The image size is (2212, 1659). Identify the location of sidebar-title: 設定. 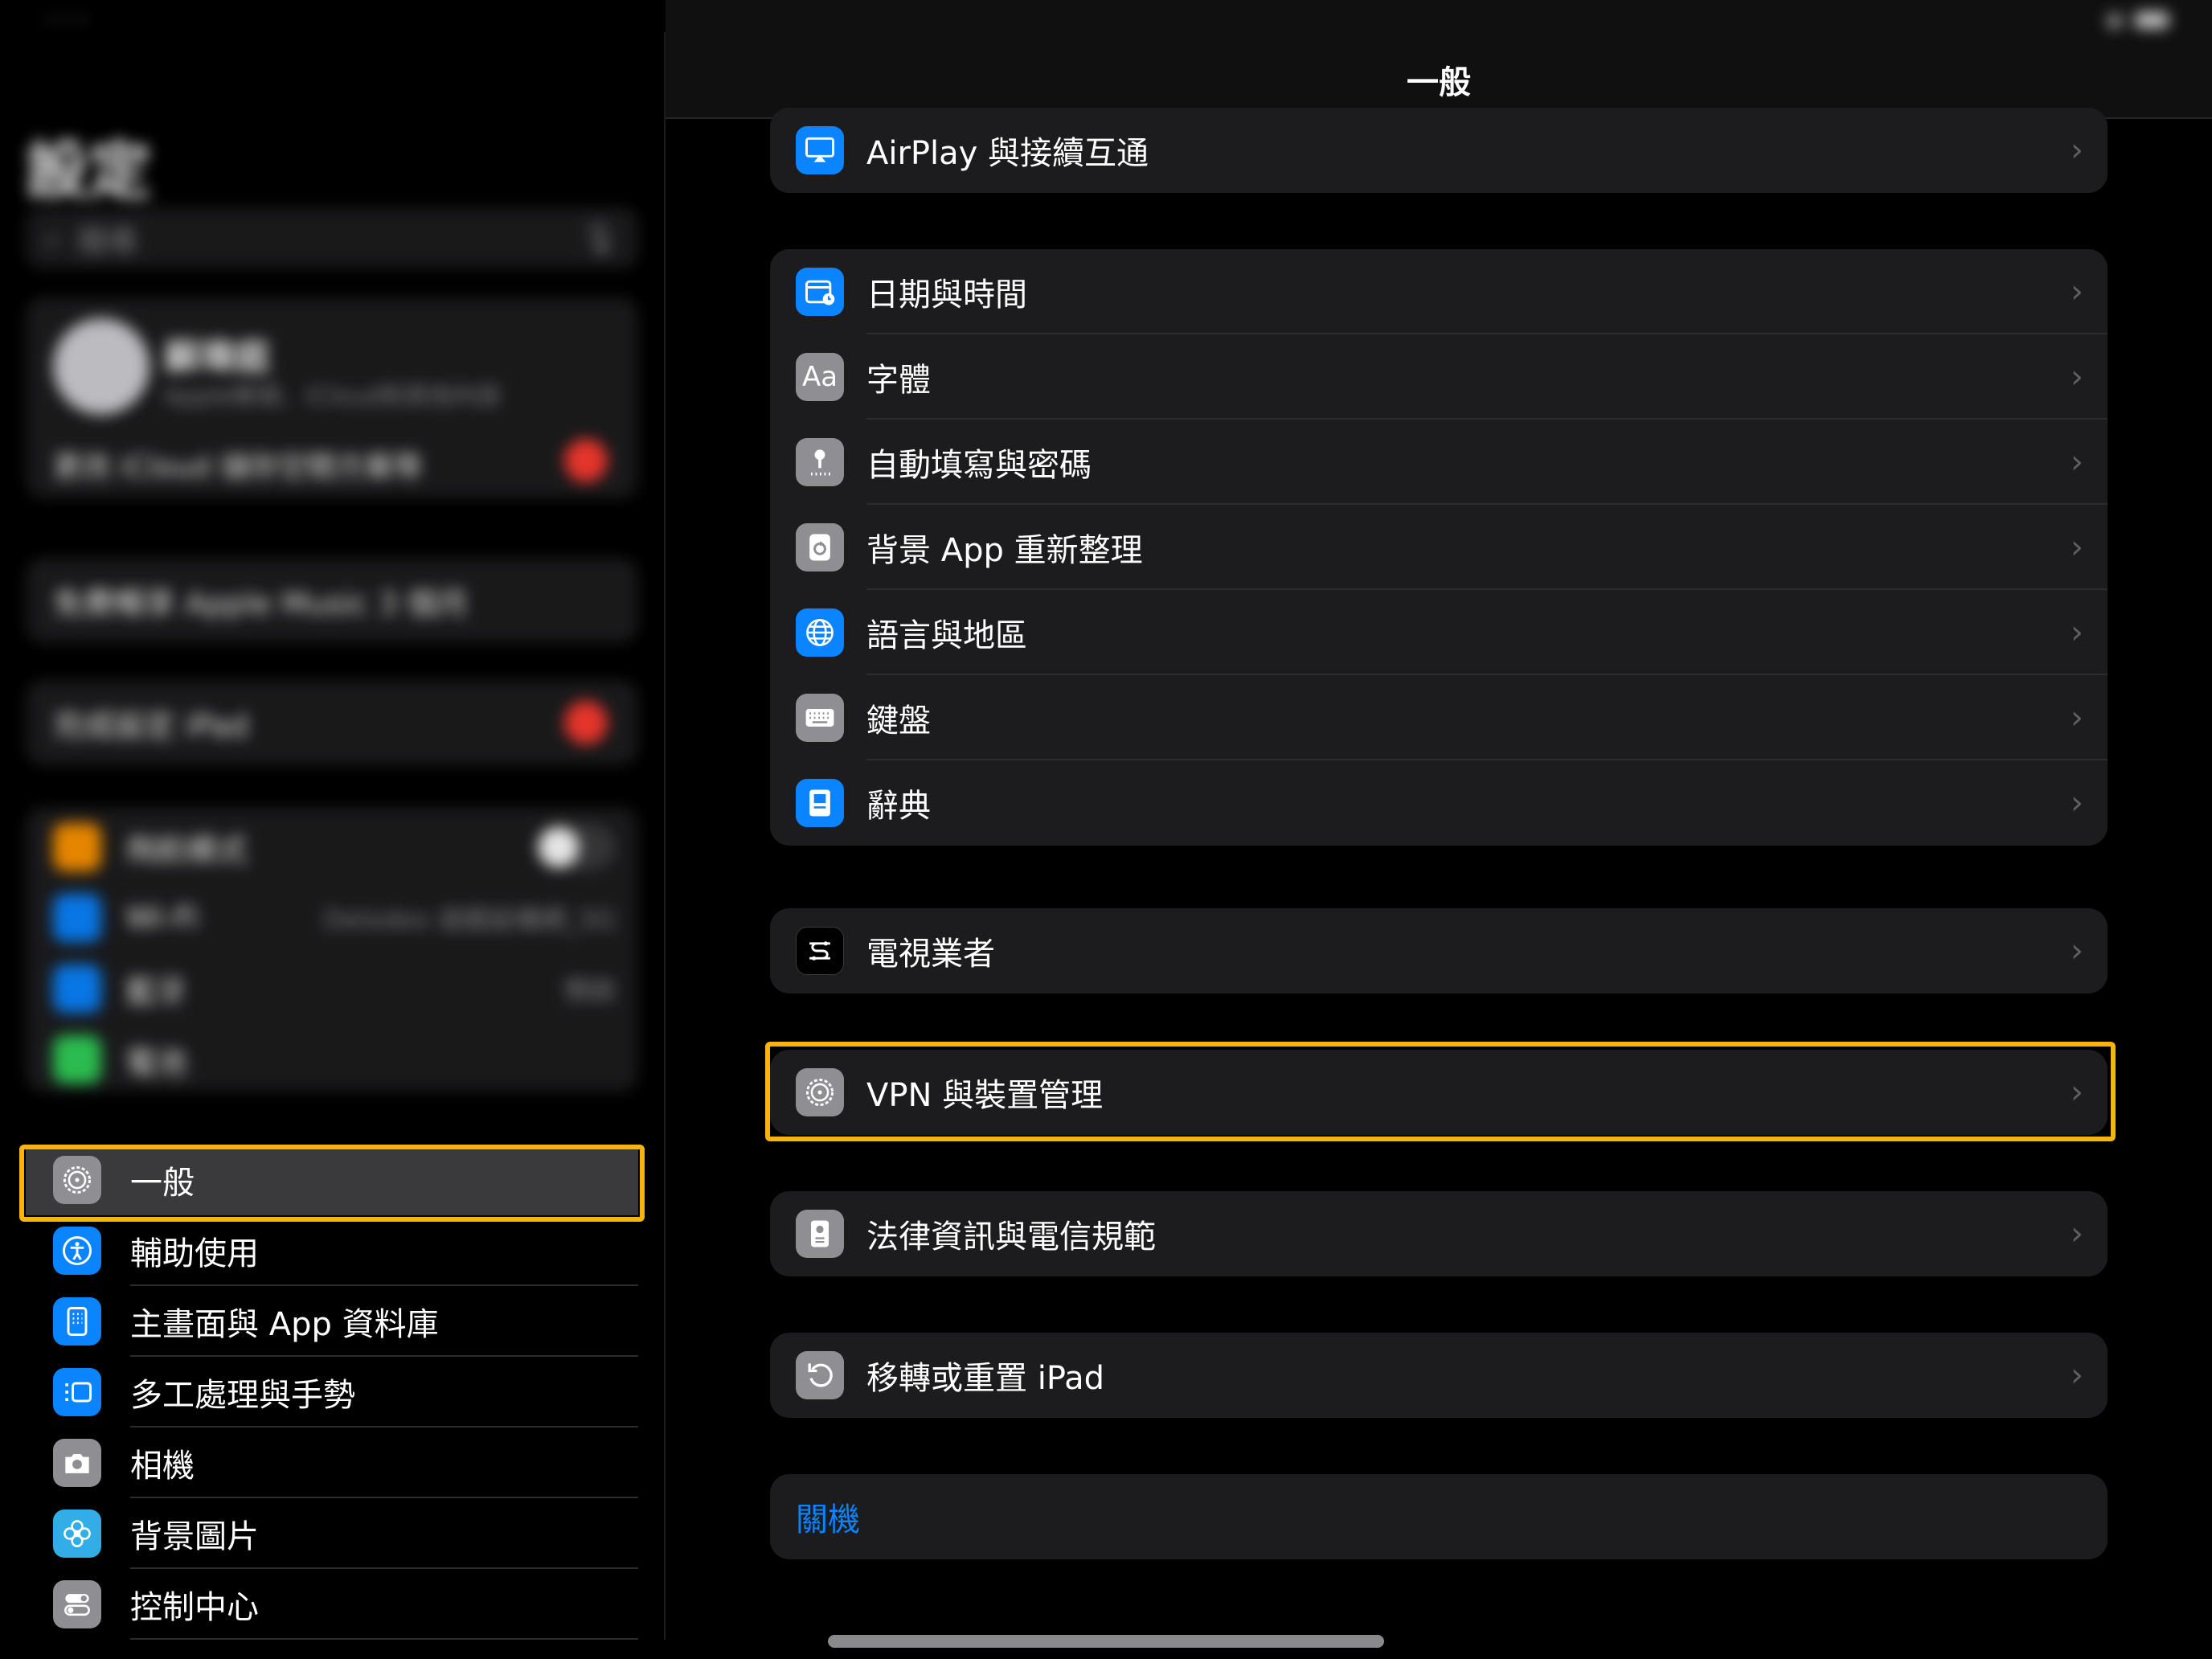
(89, 171).